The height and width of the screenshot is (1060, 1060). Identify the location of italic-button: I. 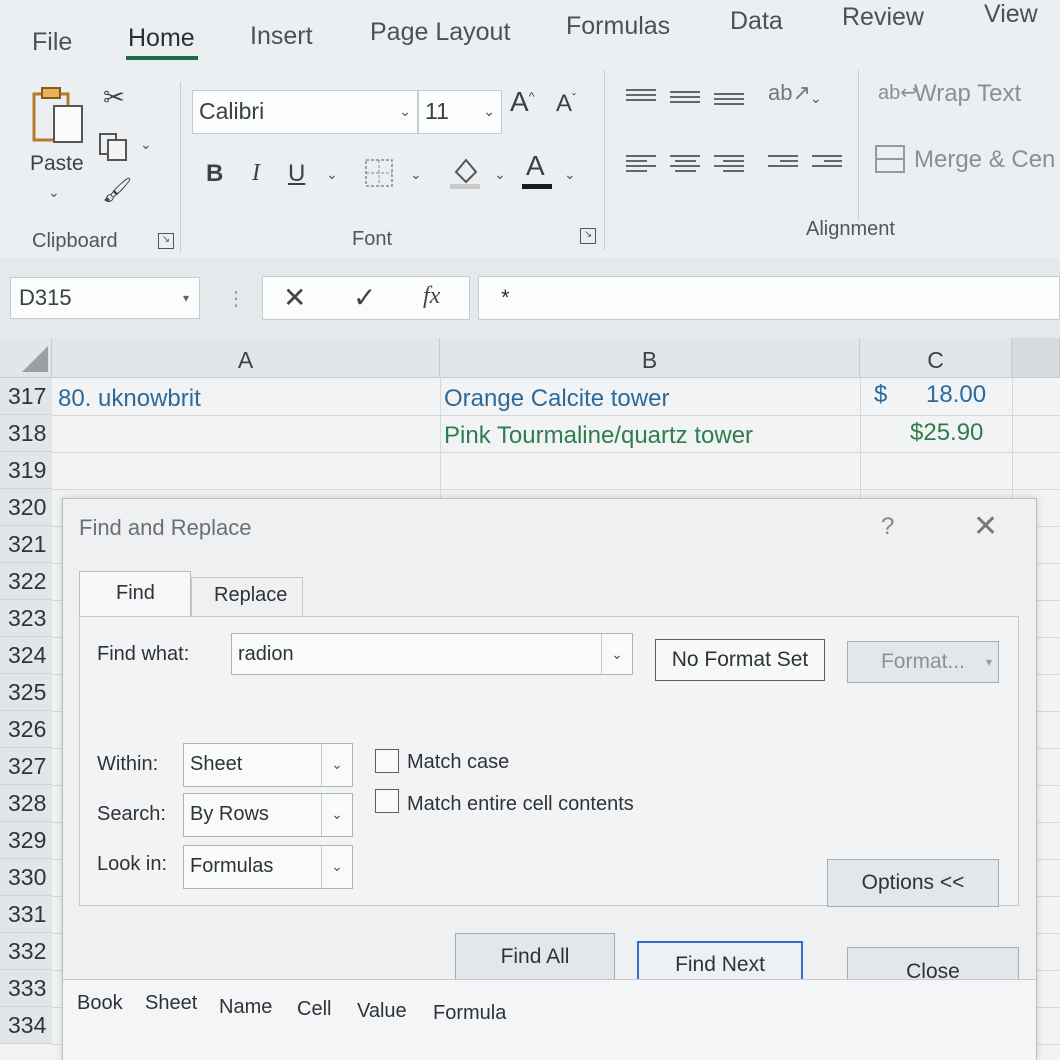
(256, 173).